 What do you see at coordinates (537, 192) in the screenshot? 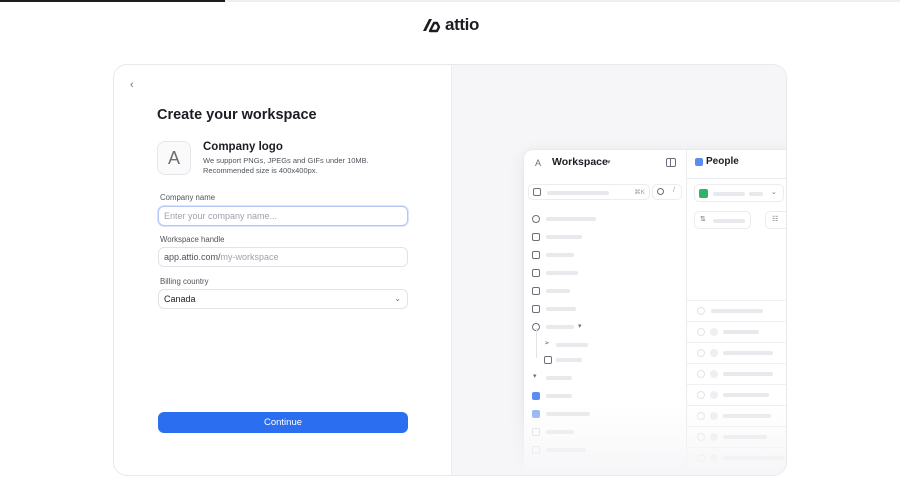
I see `command-icon` at bounding box center [537, 192].